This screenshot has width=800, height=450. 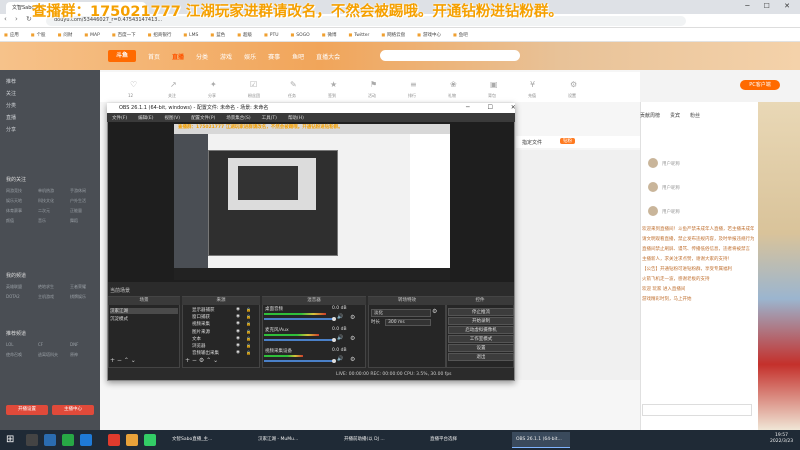 I want to click on room-toolbar-icon: ≡, so click(x=416, y=85).